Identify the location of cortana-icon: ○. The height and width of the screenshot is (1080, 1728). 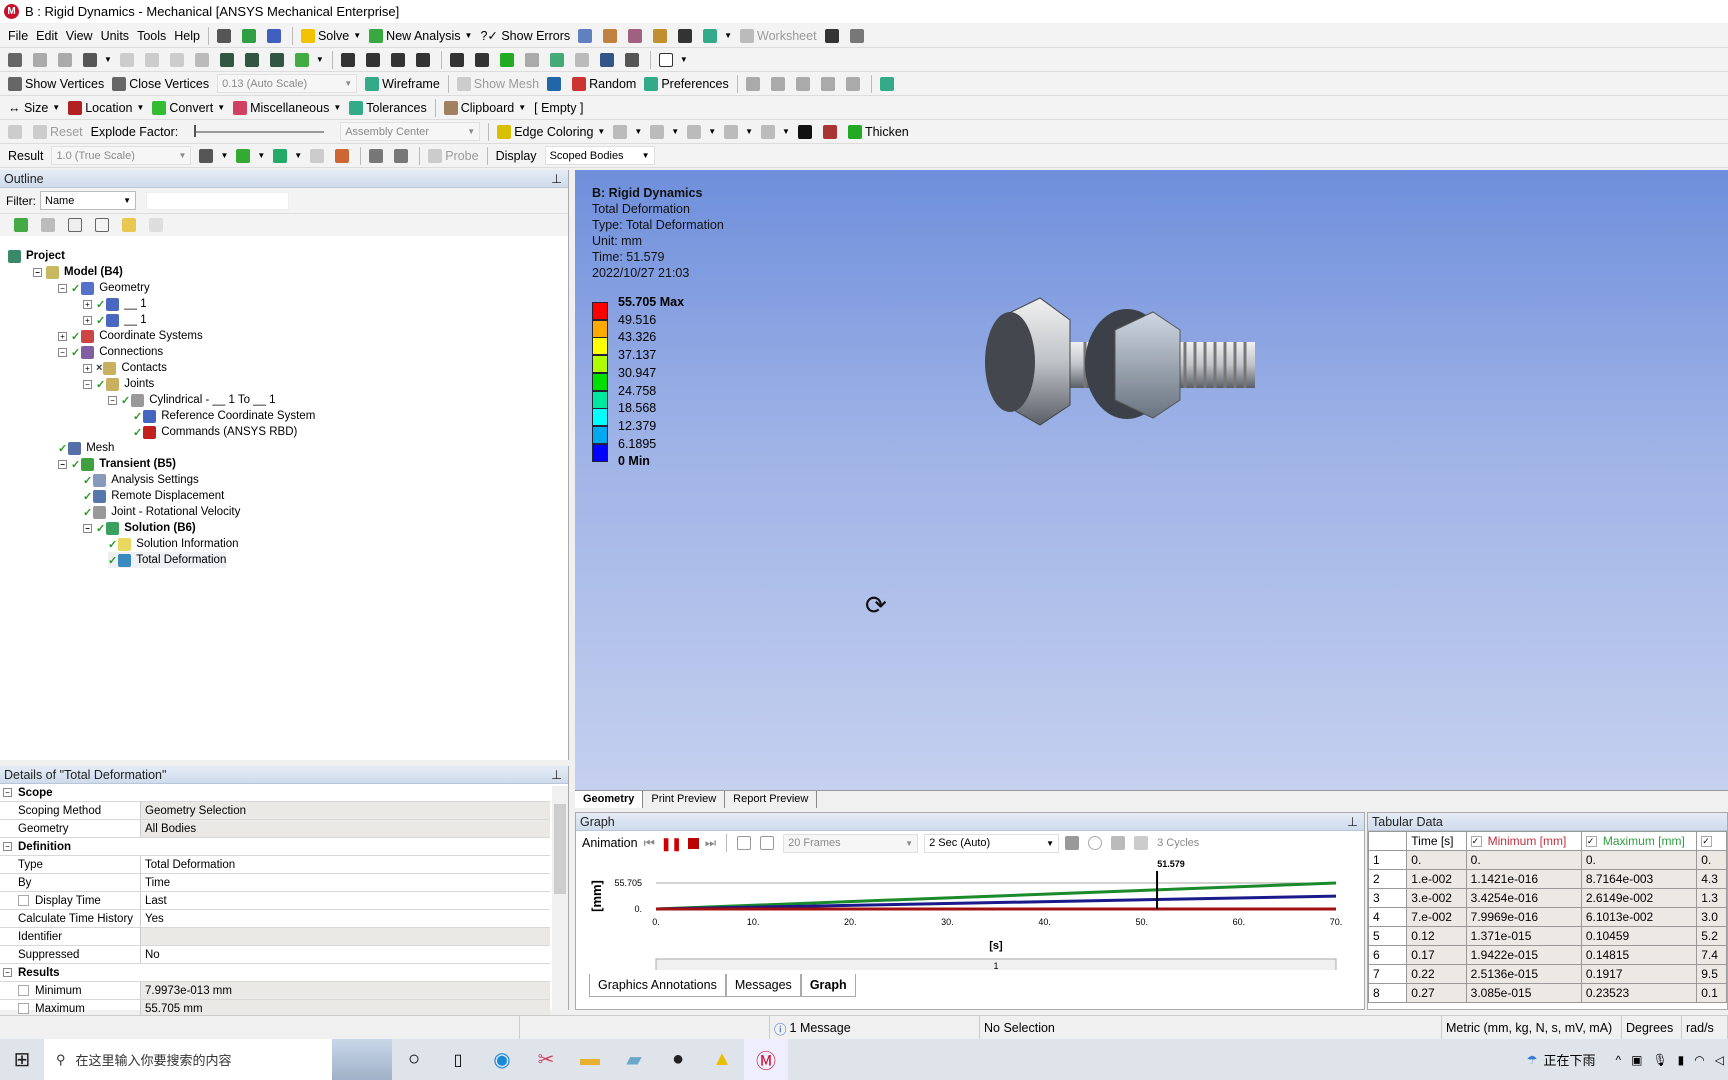
(414, 1059).